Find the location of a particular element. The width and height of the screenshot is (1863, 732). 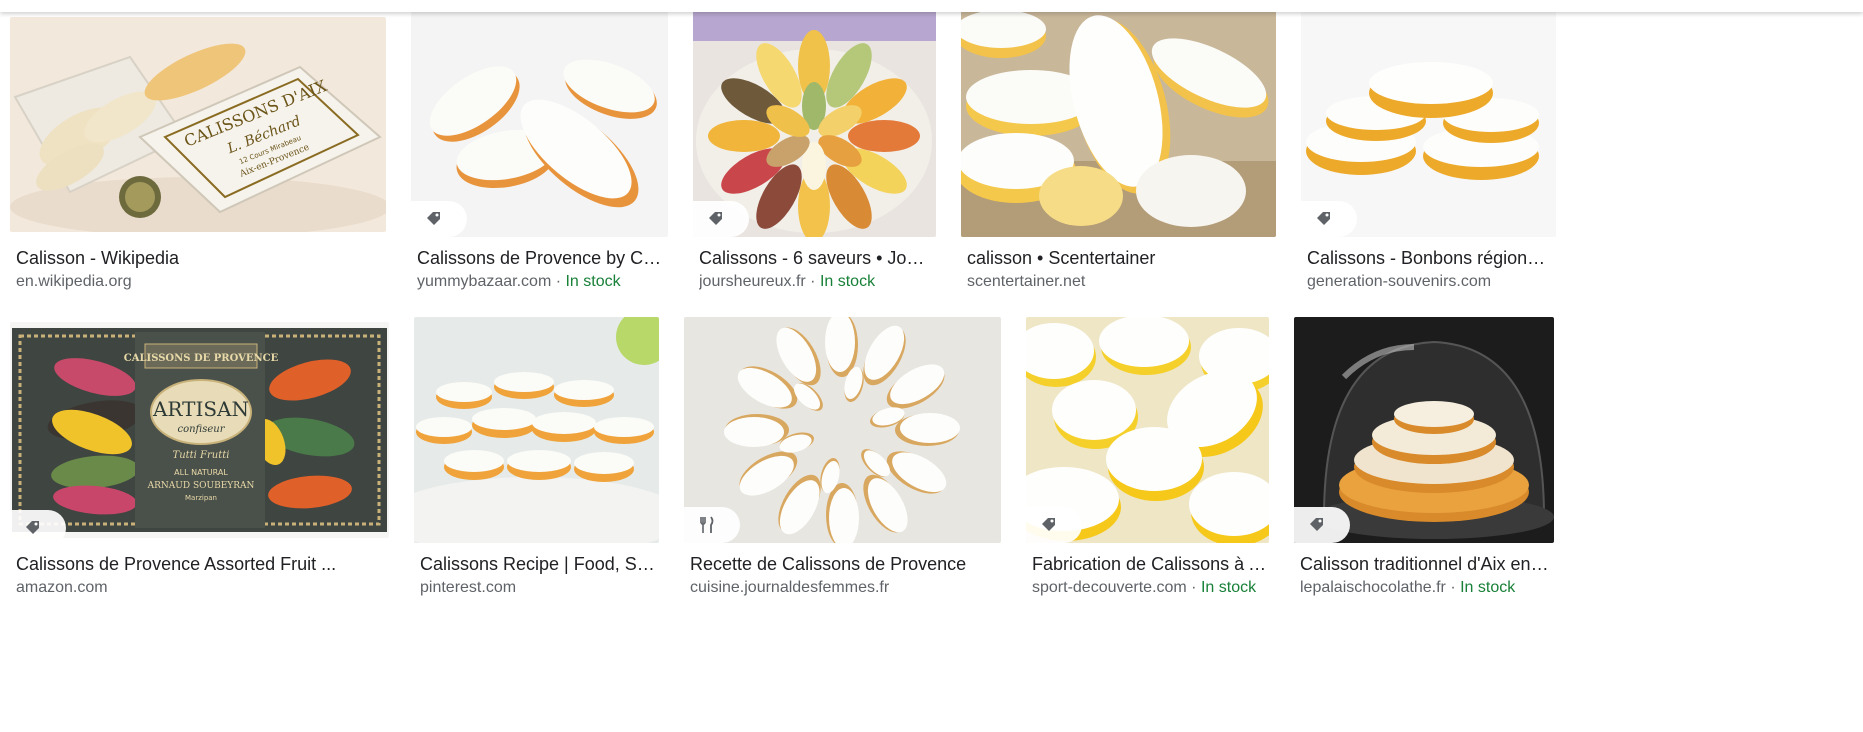

source-domain: generation-souvenirs.com is located at coordinates (1399, 281).